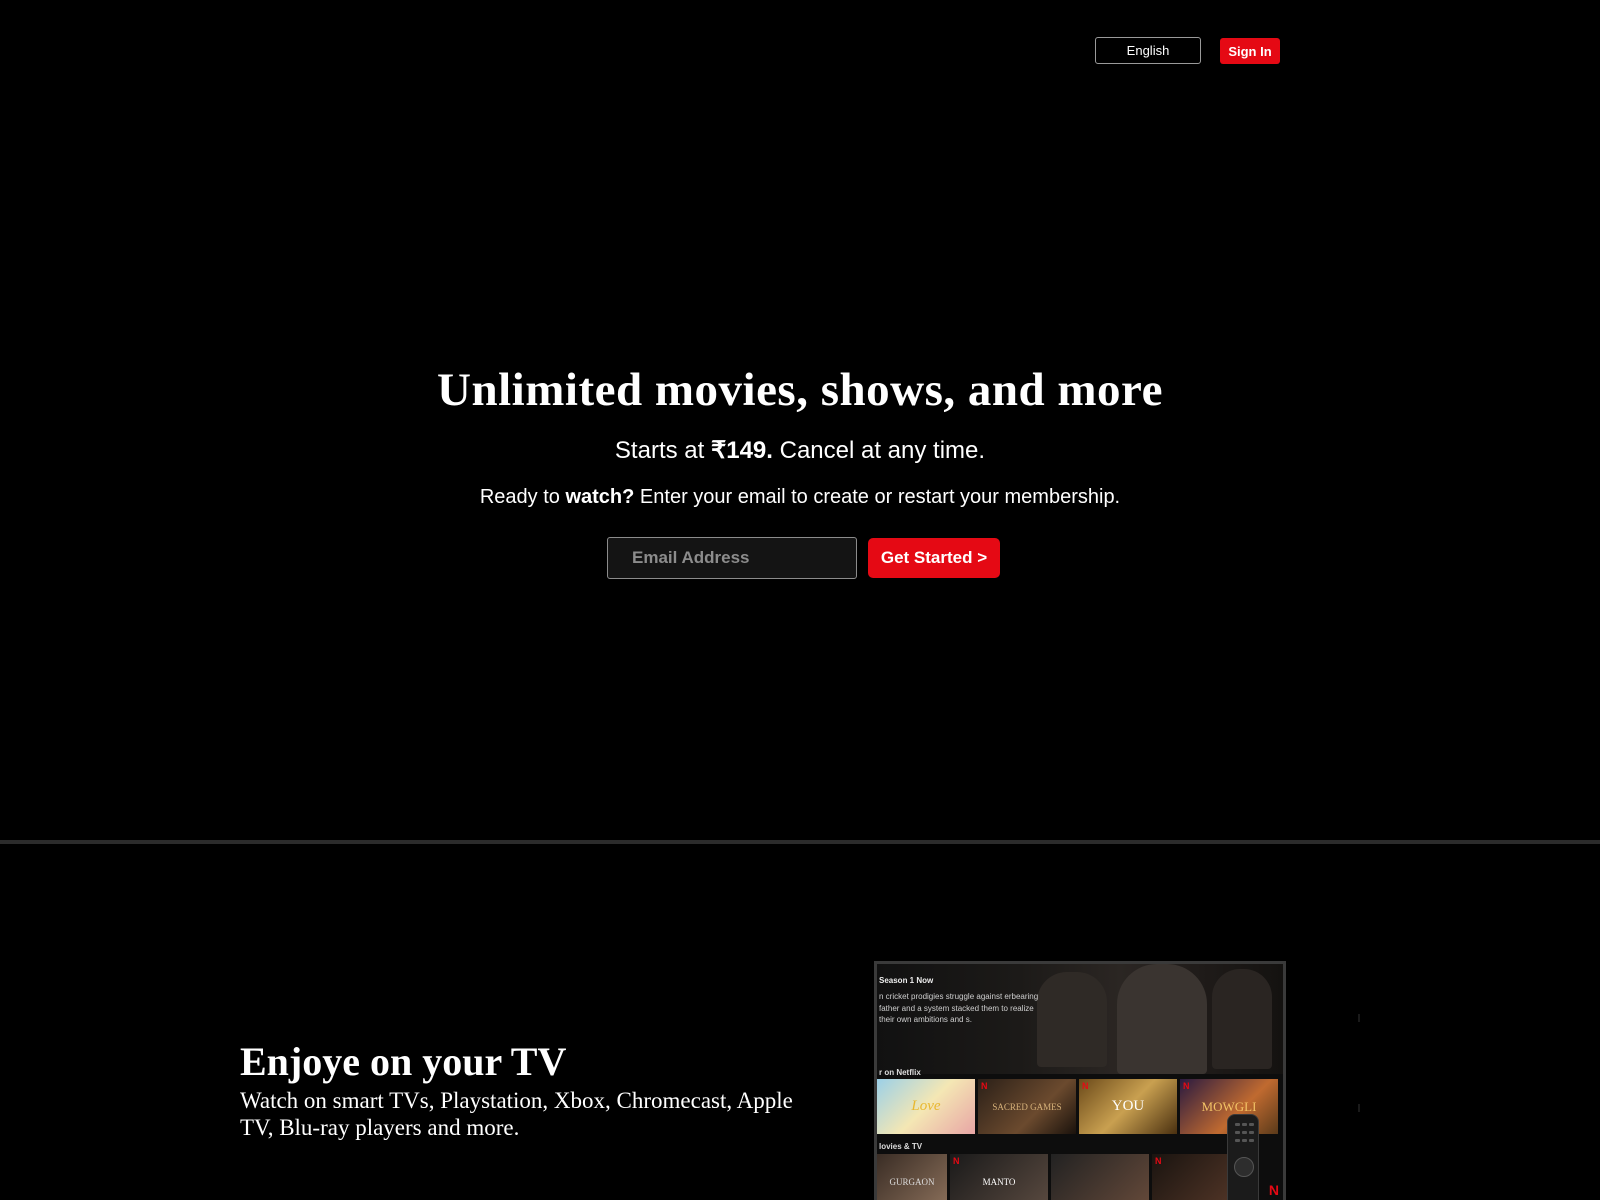 The width and height of the screenshot is (1600, 1200). What do you see at coordinates (1250, 51) in the screenshot?
I see `sign-in-button: Sign In` at bounding box center [1250, 51].